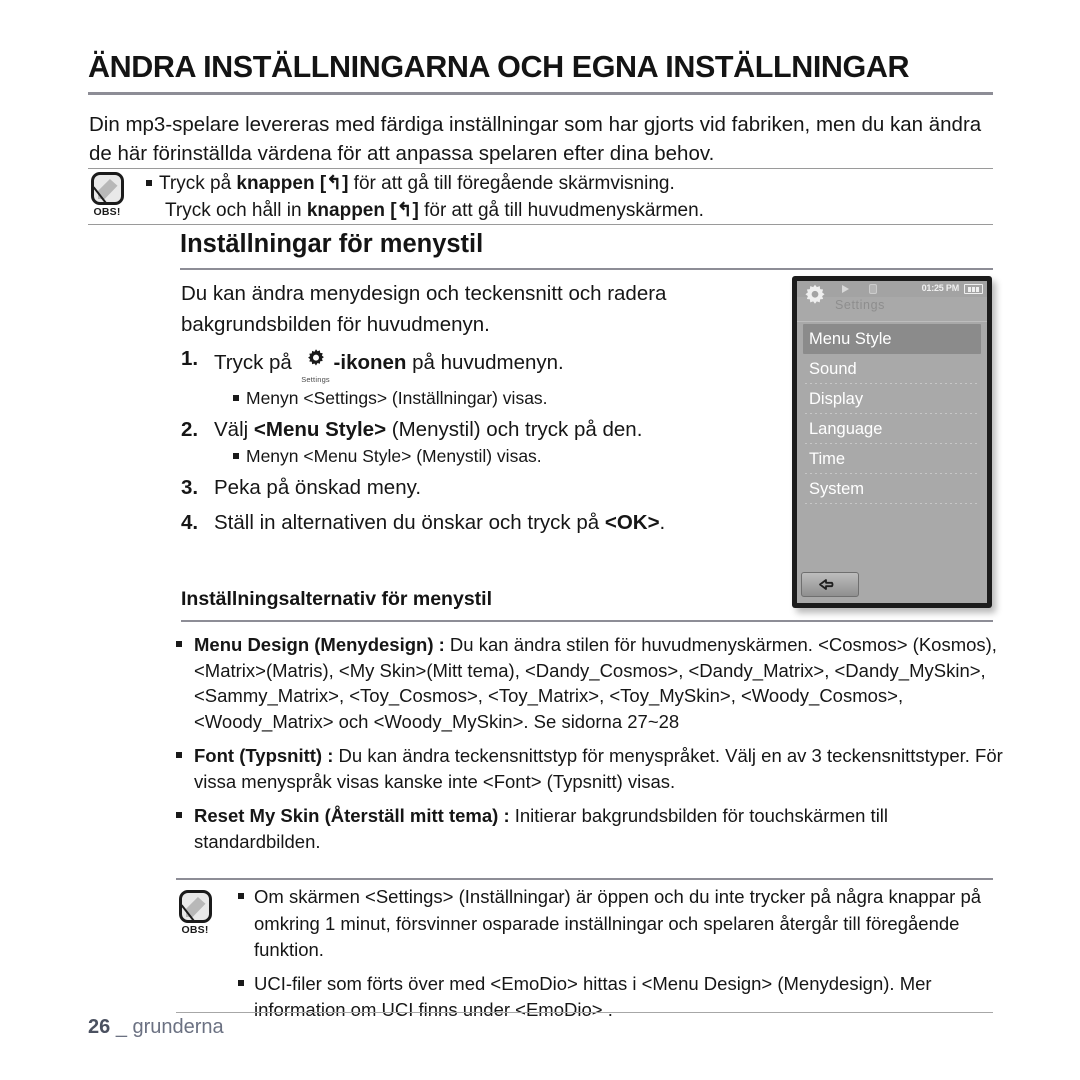 The width and height of the screenshot is (1080, 1080). I want to click on back-arrow-icon: ↰, so click(334, 183).